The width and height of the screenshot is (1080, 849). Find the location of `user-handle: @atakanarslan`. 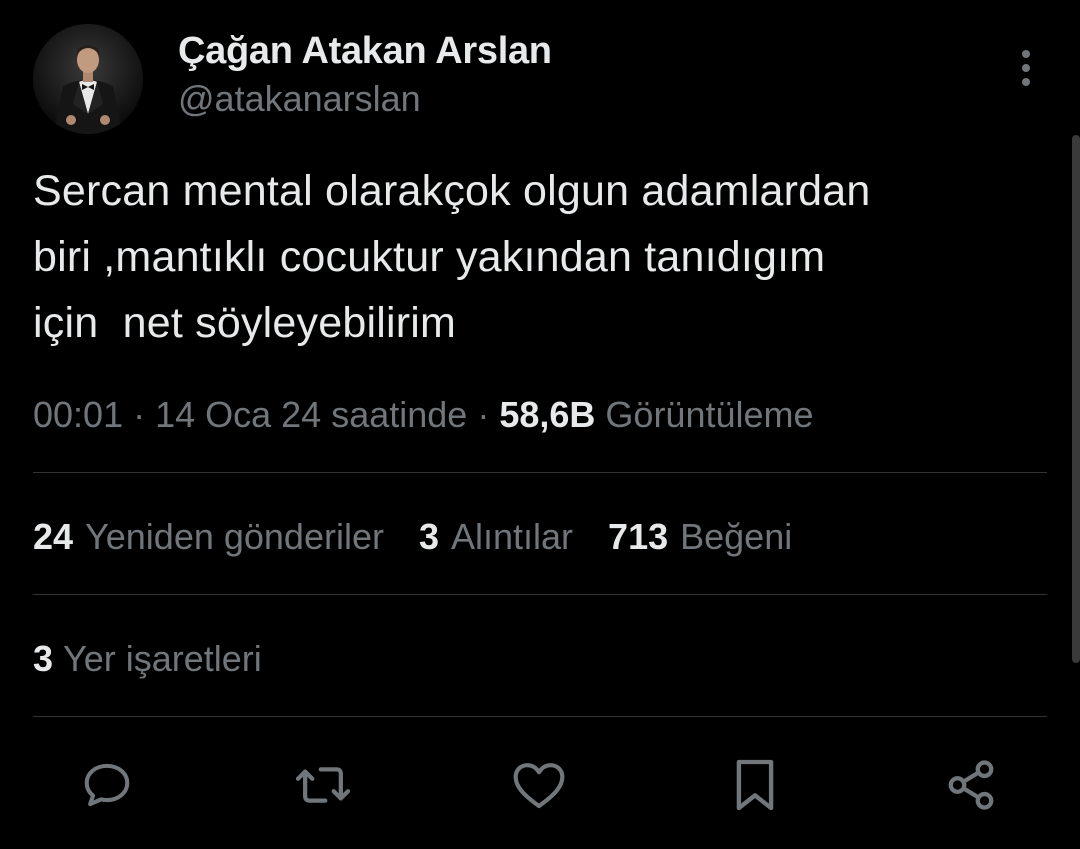

user-handle: @atakanarslan is located at coordinates (365, 99).